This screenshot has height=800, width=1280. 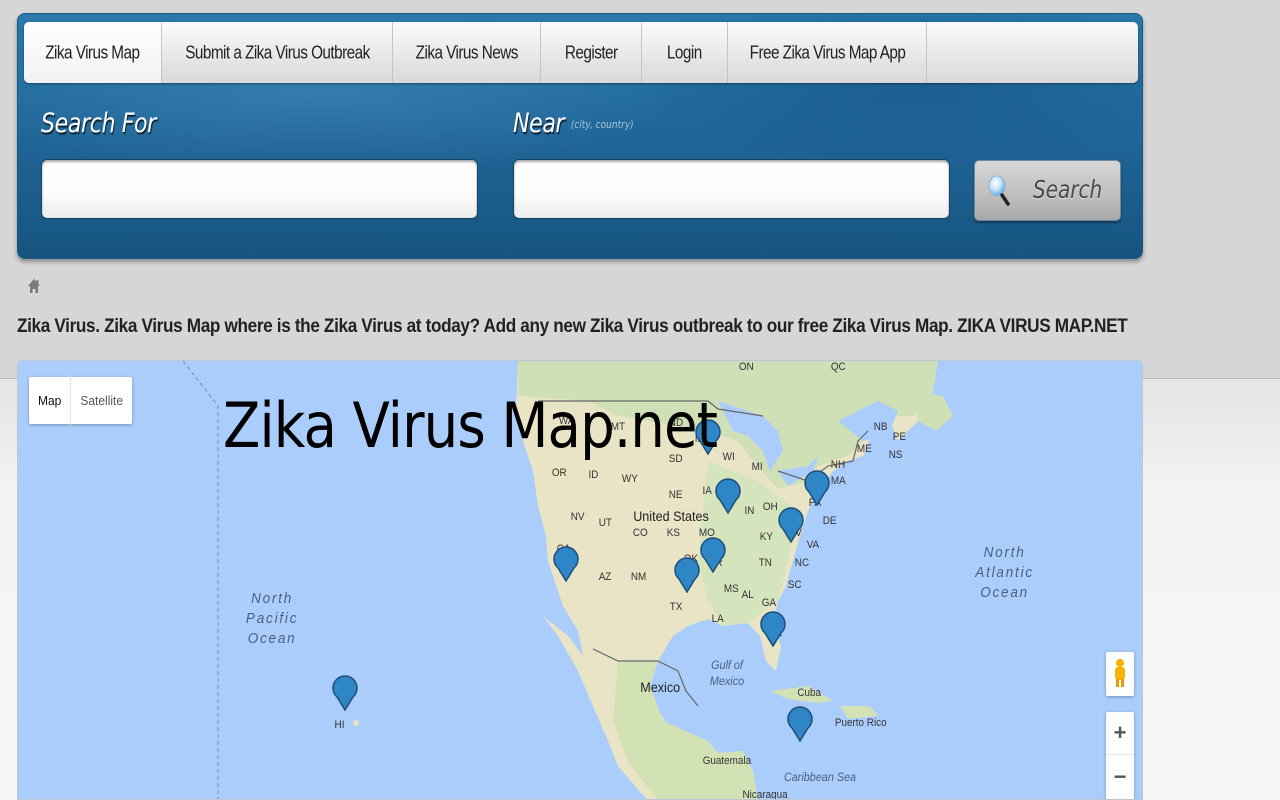 I want to click on map-label-region: HI, so click(x=339, y=725).